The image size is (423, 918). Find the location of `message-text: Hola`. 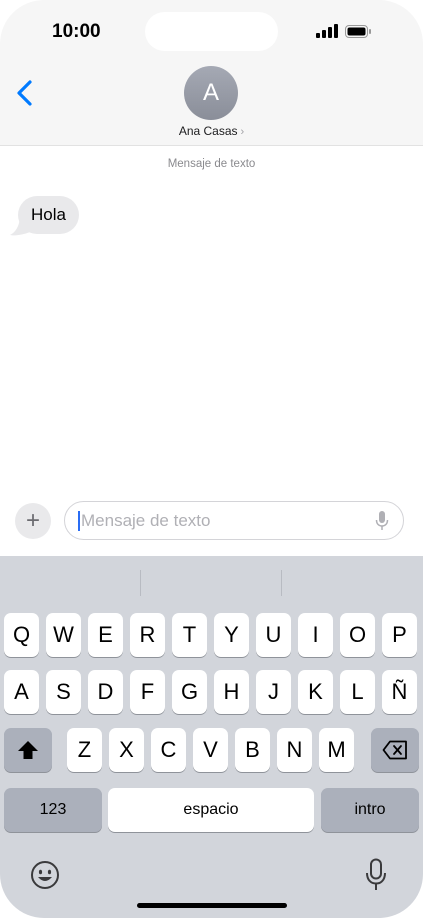

message-text: Hola is located at coordinates (48, 214).